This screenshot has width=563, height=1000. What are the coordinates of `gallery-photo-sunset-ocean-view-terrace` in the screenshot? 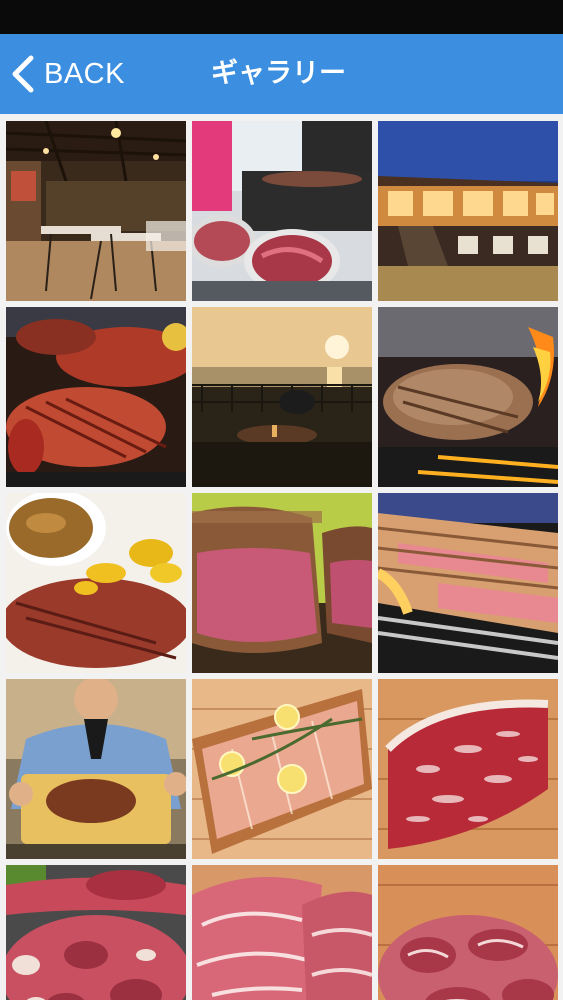 It's located at (282, 397).